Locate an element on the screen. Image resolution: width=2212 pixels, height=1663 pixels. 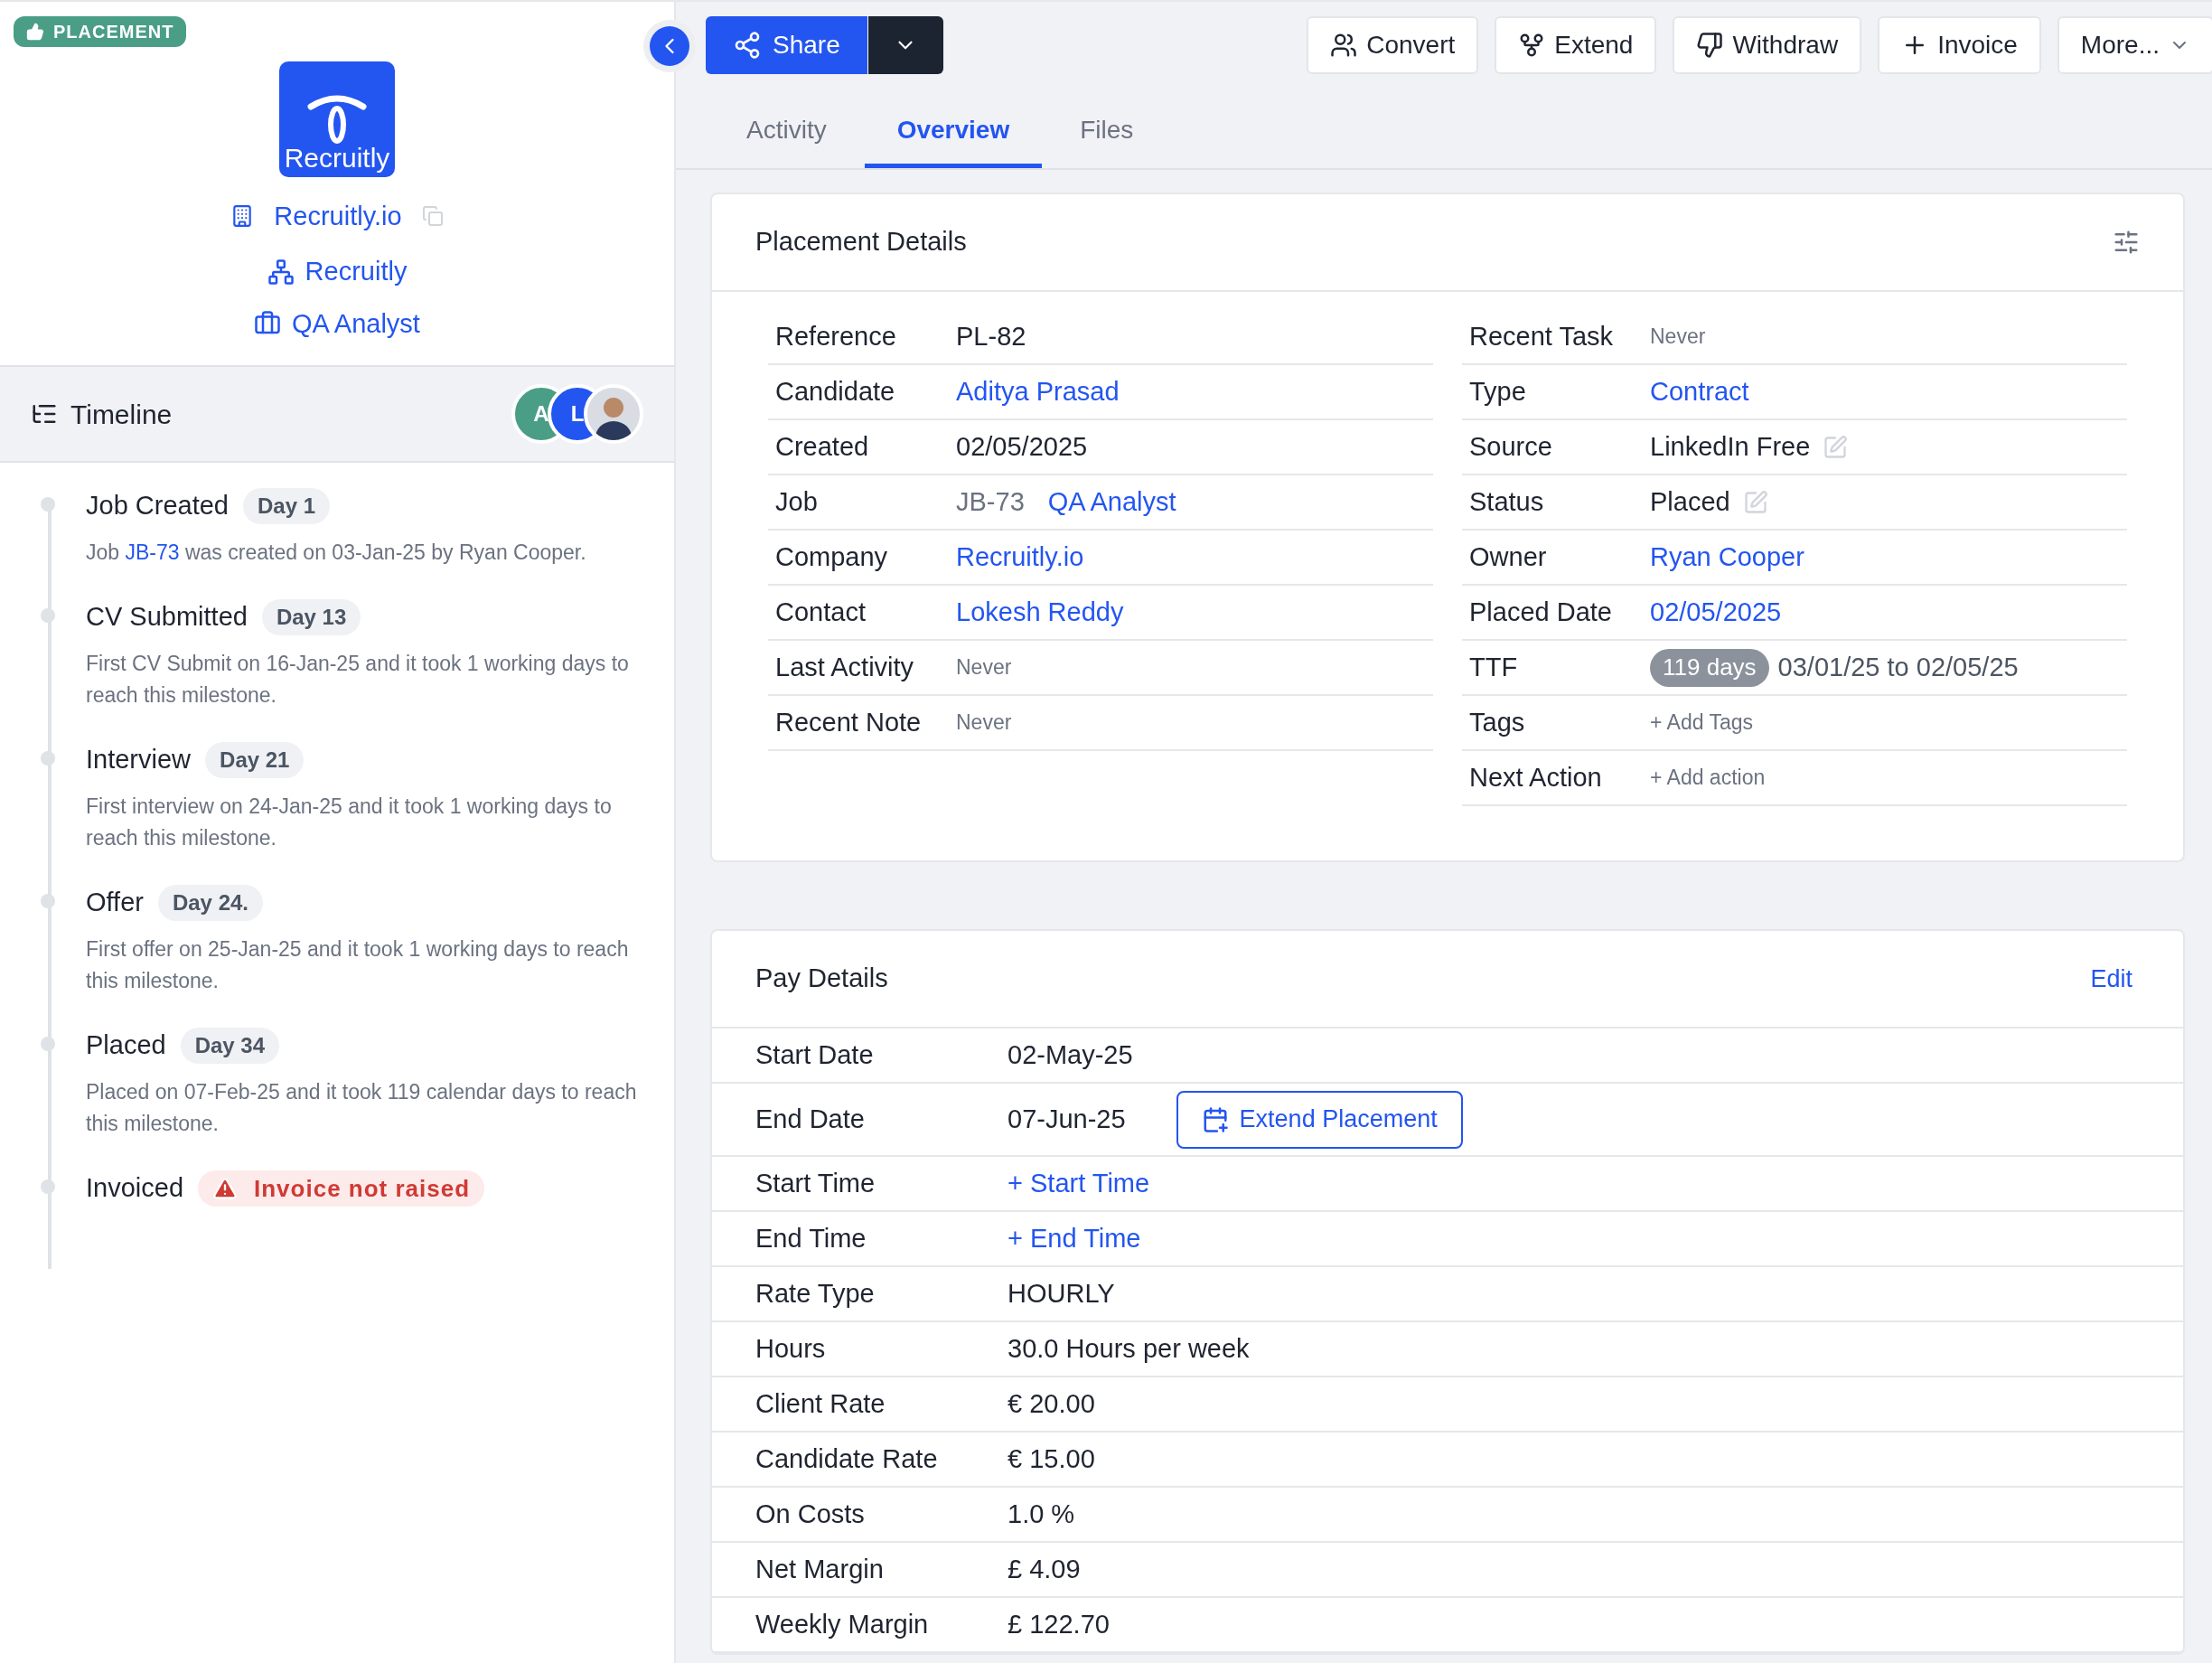
field-value: 03/01/25 to 02/05/25 is located at coordinates (1898, 667).